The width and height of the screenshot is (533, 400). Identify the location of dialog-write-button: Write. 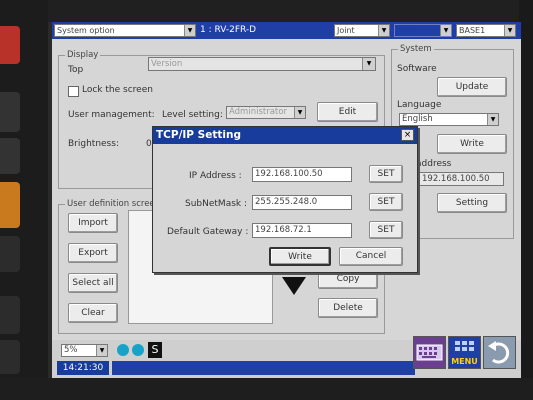
(300, 256).